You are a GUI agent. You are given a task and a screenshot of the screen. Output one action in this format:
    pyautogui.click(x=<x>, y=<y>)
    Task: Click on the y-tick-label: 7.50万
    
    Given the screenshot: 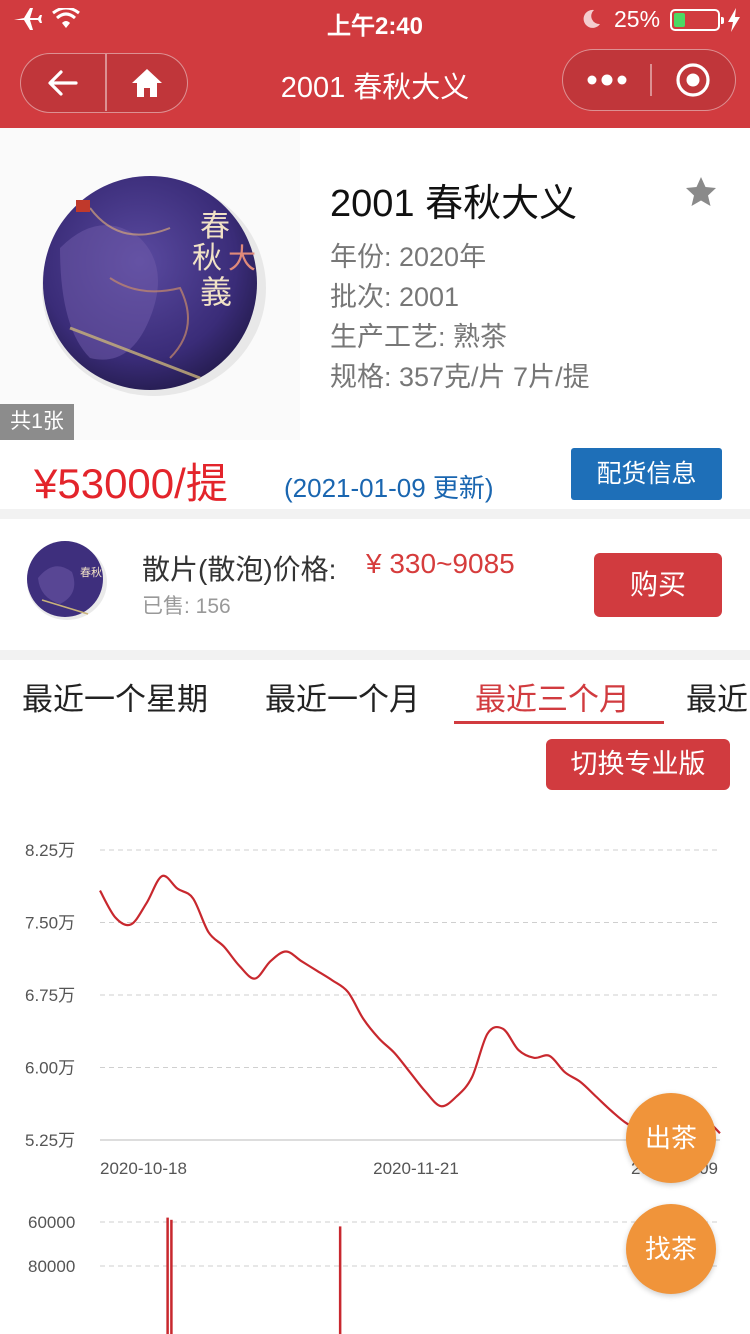 What is the action you would take?
    pyautogui.click(x=50, y=923)
    